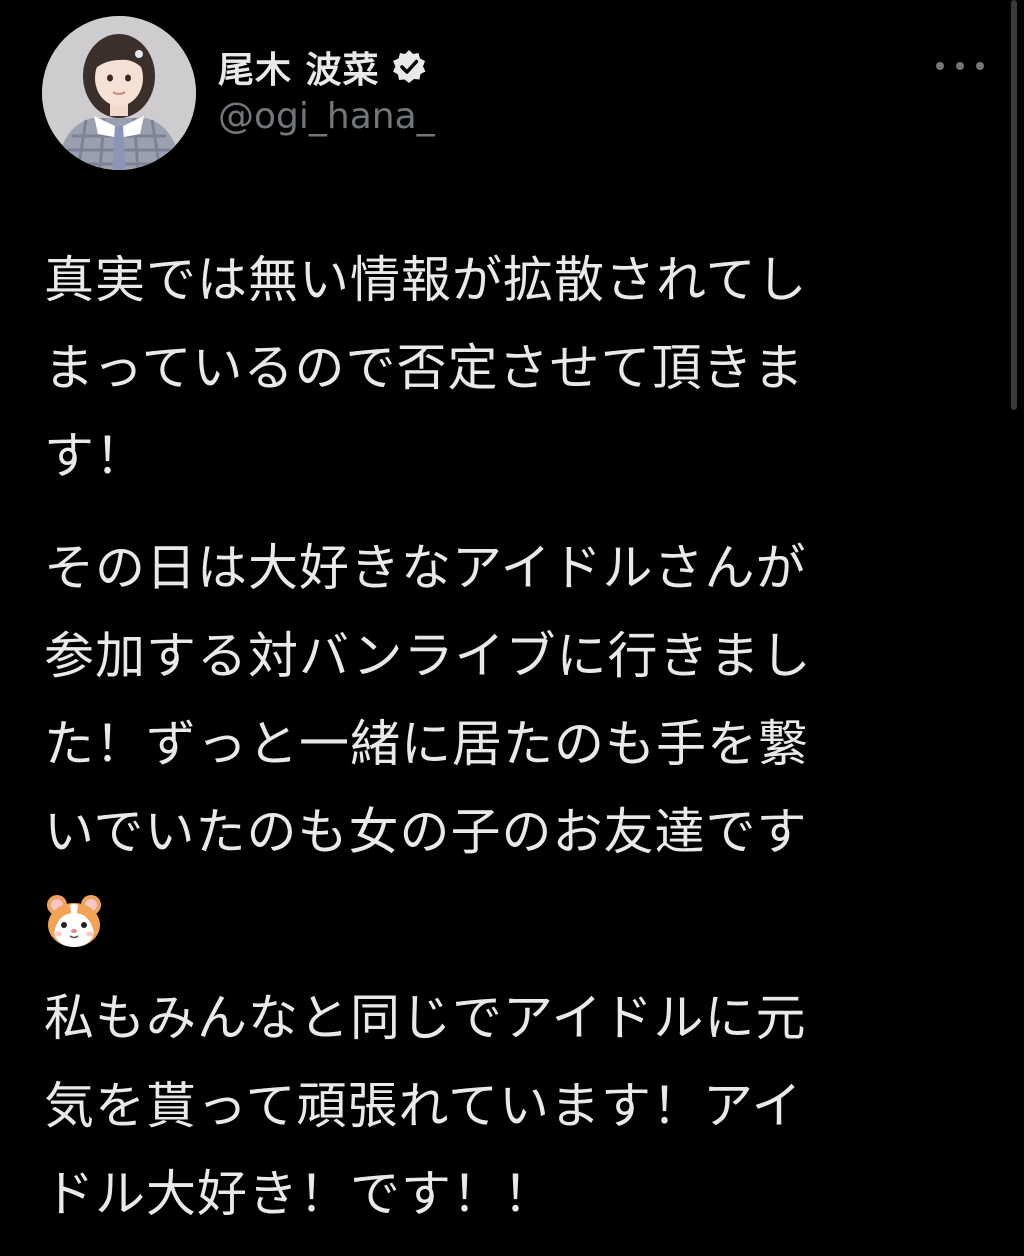  I want to click on hamster-face-icon, so click(74, 920).